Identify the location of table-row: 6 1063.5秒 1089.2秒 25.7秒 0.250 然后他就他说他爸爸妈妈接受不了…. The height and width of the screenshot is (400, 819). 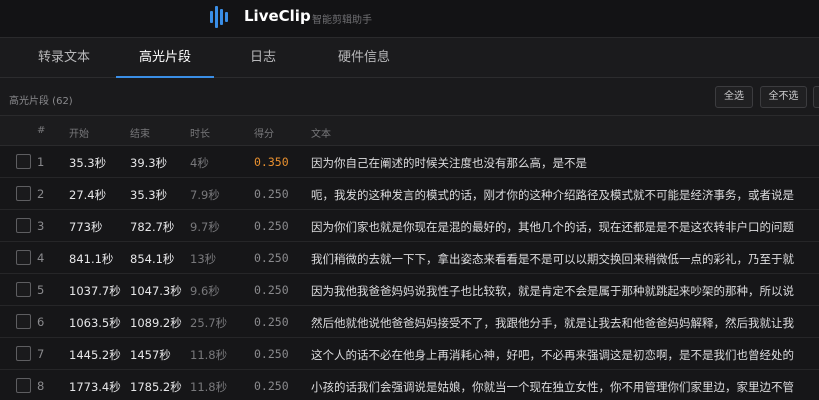
(409, 322).